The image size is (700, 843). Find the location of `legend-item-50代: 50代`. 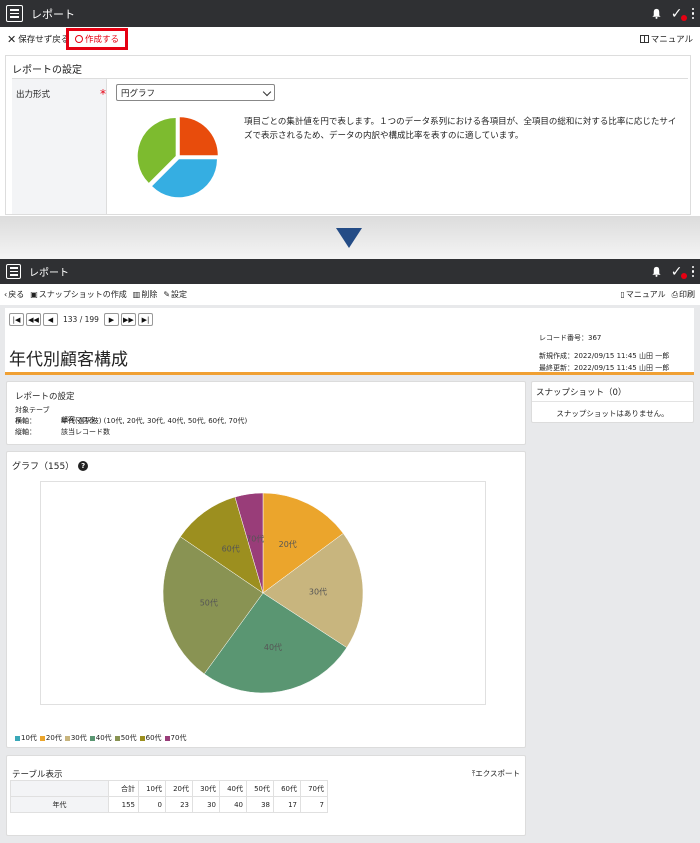

legend-item-50代: 50代 is located at coordinates (125, 738).